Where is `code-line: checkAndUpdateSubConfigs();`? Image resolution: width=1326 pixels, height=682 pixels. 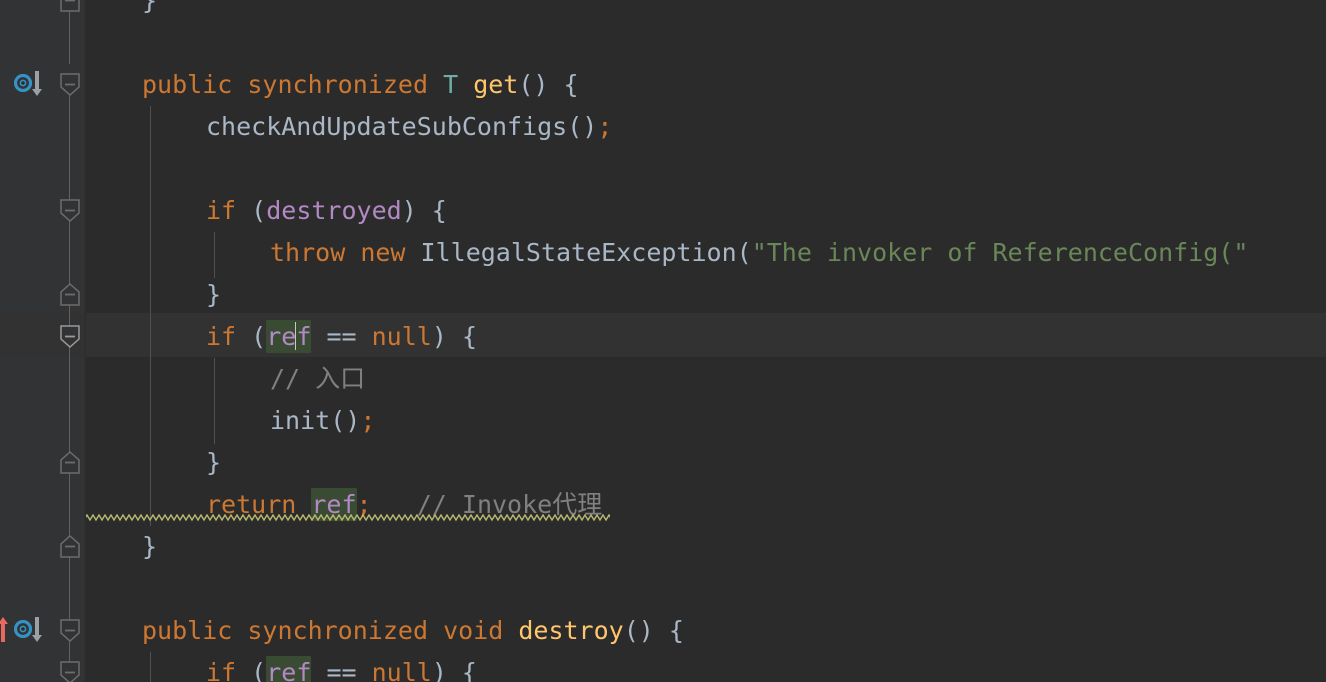 code-line: checkAndUpdateSubConfigs(); is located at coordinates (409, 127).